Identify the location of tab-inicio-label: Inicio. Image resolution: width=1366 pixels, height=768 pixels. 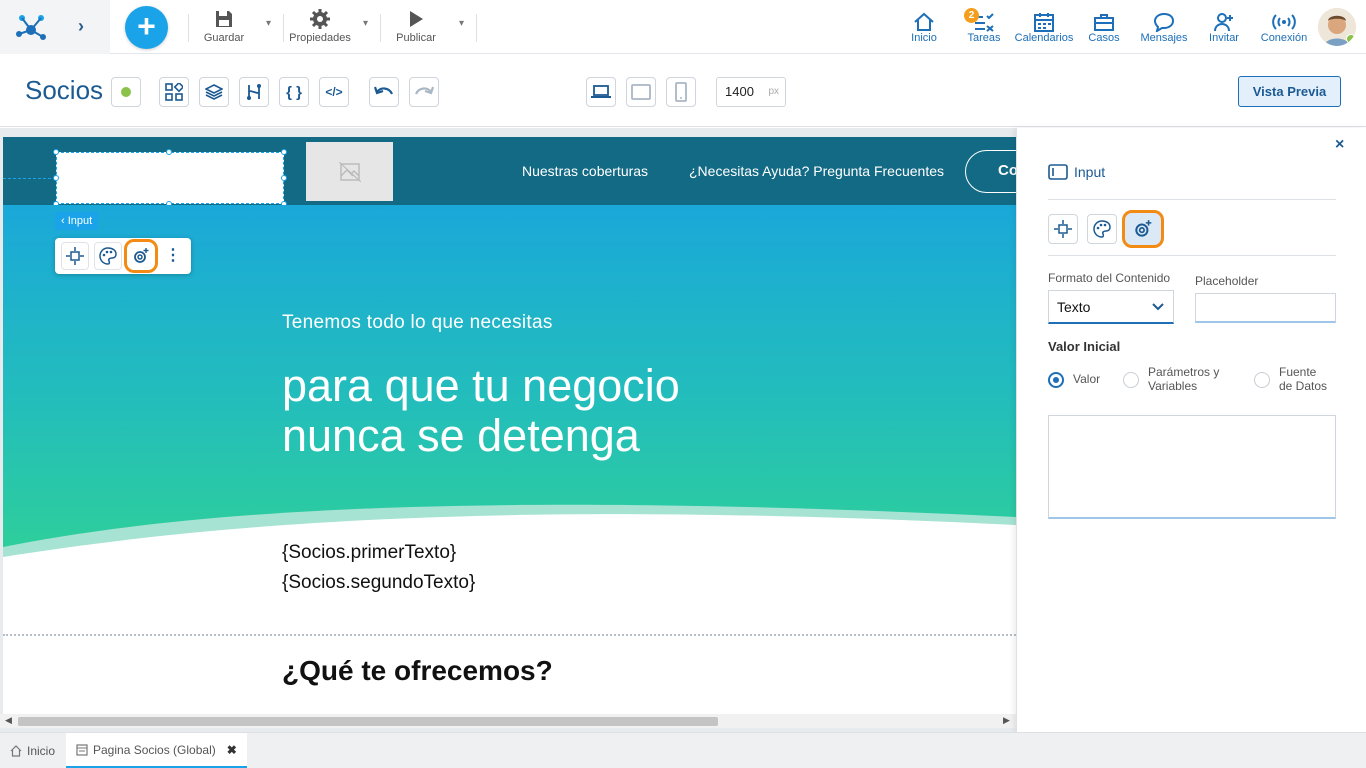
(41, 751).